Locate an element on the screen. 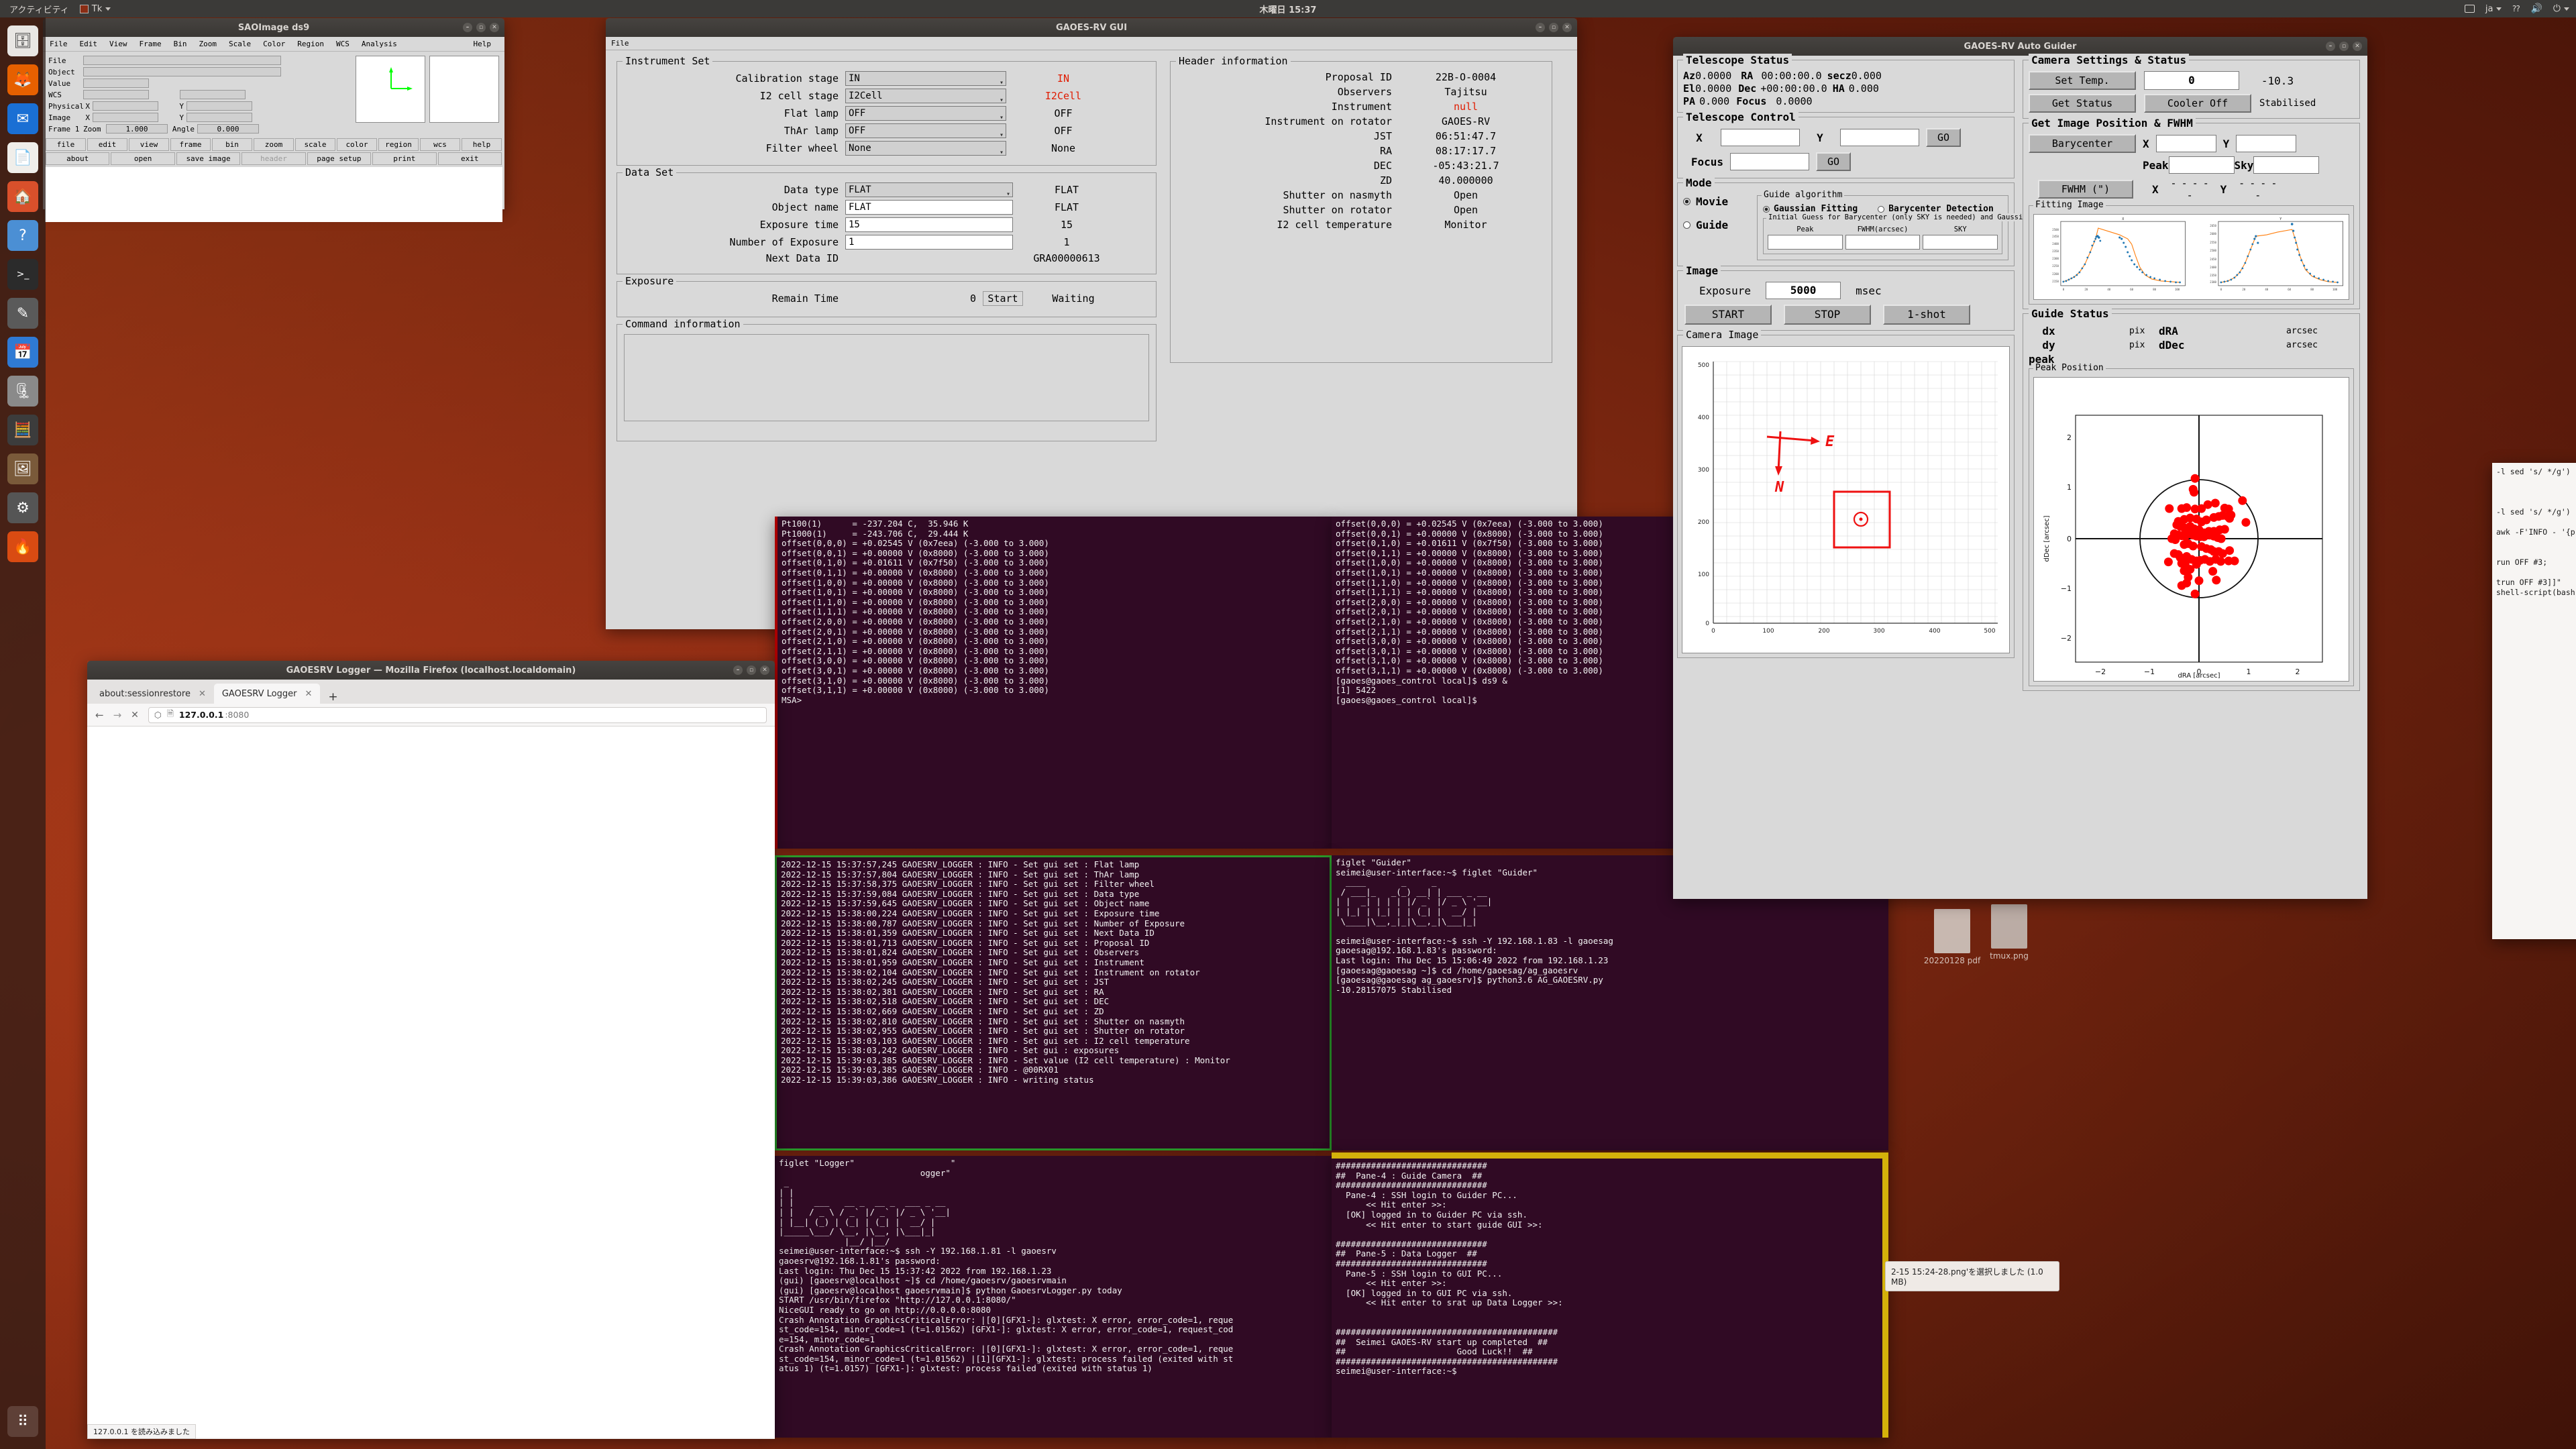 Image resolution: width=2576 pixels, height=1449 pixels. launcher-calculator-icon: 🧮 is located at coordinates (22, 430).